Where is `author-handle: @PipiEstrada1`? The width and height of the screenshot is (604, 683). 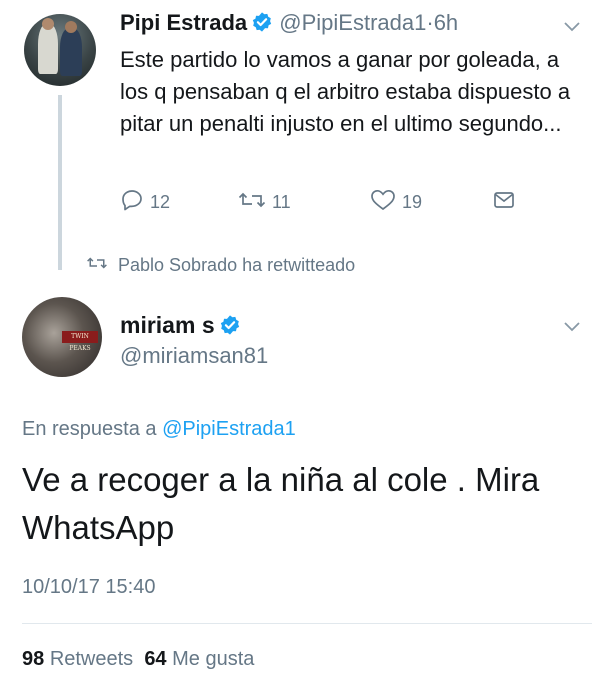
author-handle: @PipiEstrada1 is located at coordinates (352, 22).